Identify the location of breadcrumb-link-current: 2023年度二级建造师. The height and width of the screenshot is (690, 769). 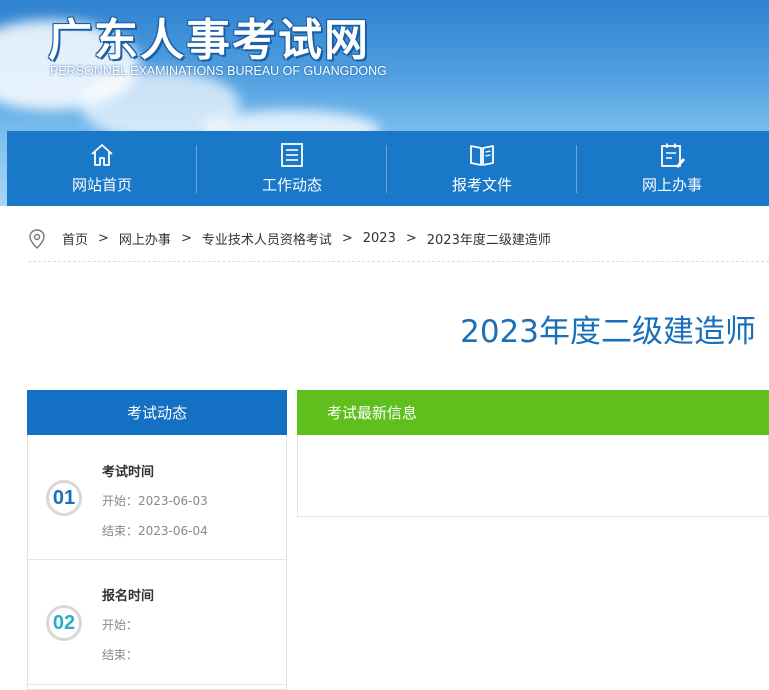
(489, 238).